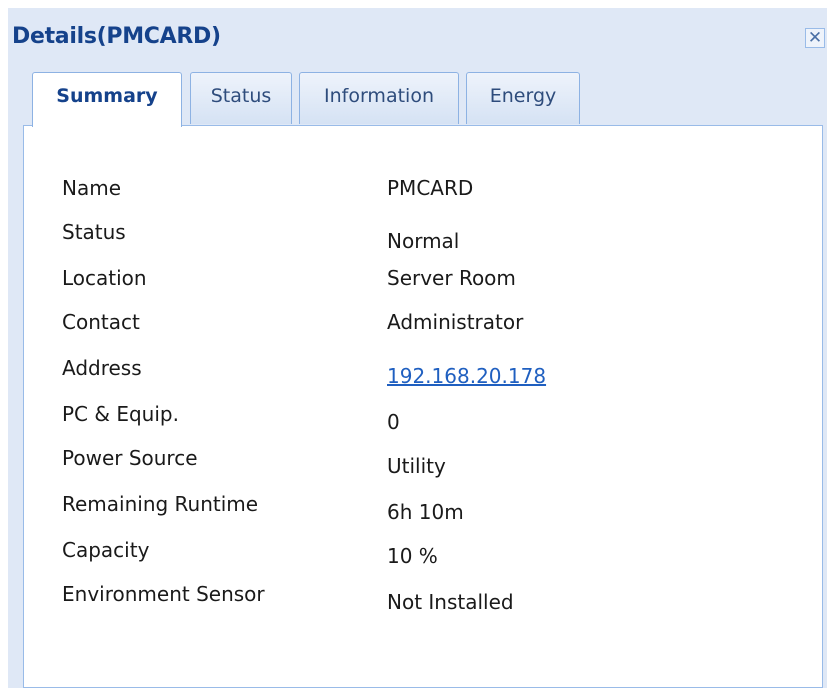 This screenshot has width=827, height=688. I want to click on capacity-label: Capacity, so click(106, 550).